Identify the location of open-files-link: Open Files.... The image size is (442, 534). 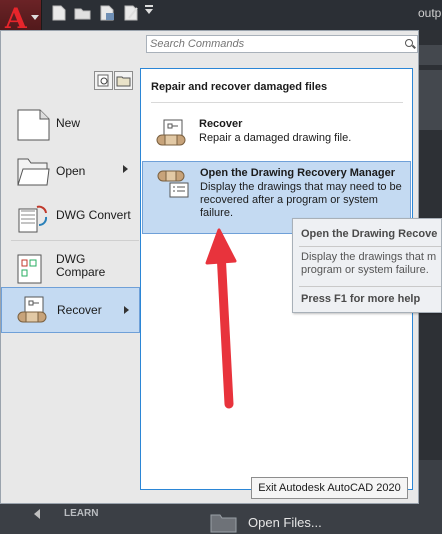
(285, 522).